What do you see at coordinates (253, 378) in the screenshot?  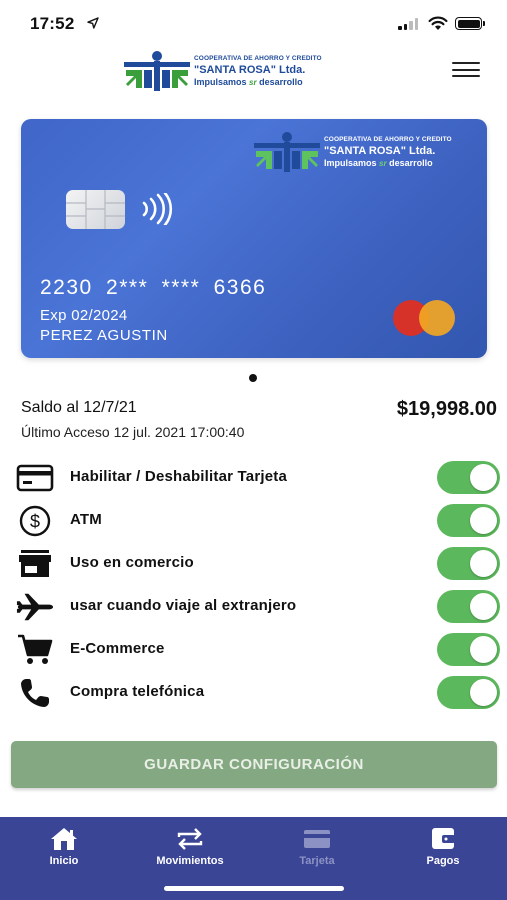 I see `carousel-page-indicator` at bounding box center [253, 378].